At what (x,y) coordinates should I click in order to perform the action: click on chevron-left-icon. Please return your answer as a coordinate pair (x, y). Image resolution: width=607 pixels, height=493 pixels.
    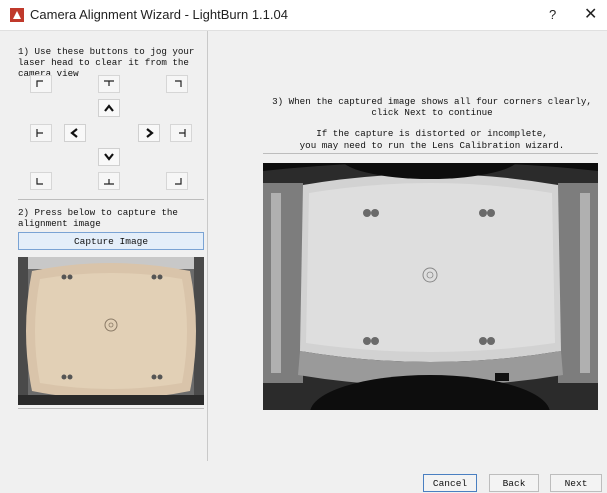
    Looking at the image, I should click on (74, 133).